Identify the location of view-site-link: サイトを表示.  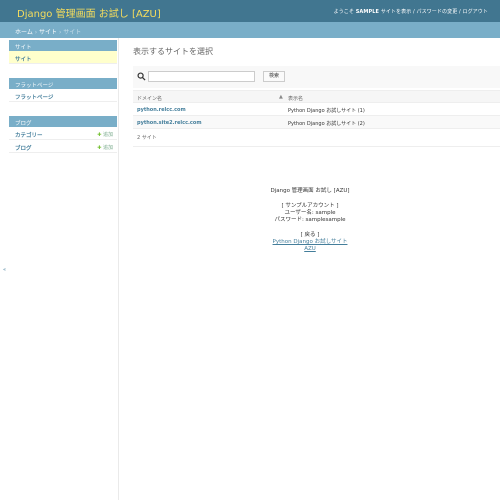
(396, 12).